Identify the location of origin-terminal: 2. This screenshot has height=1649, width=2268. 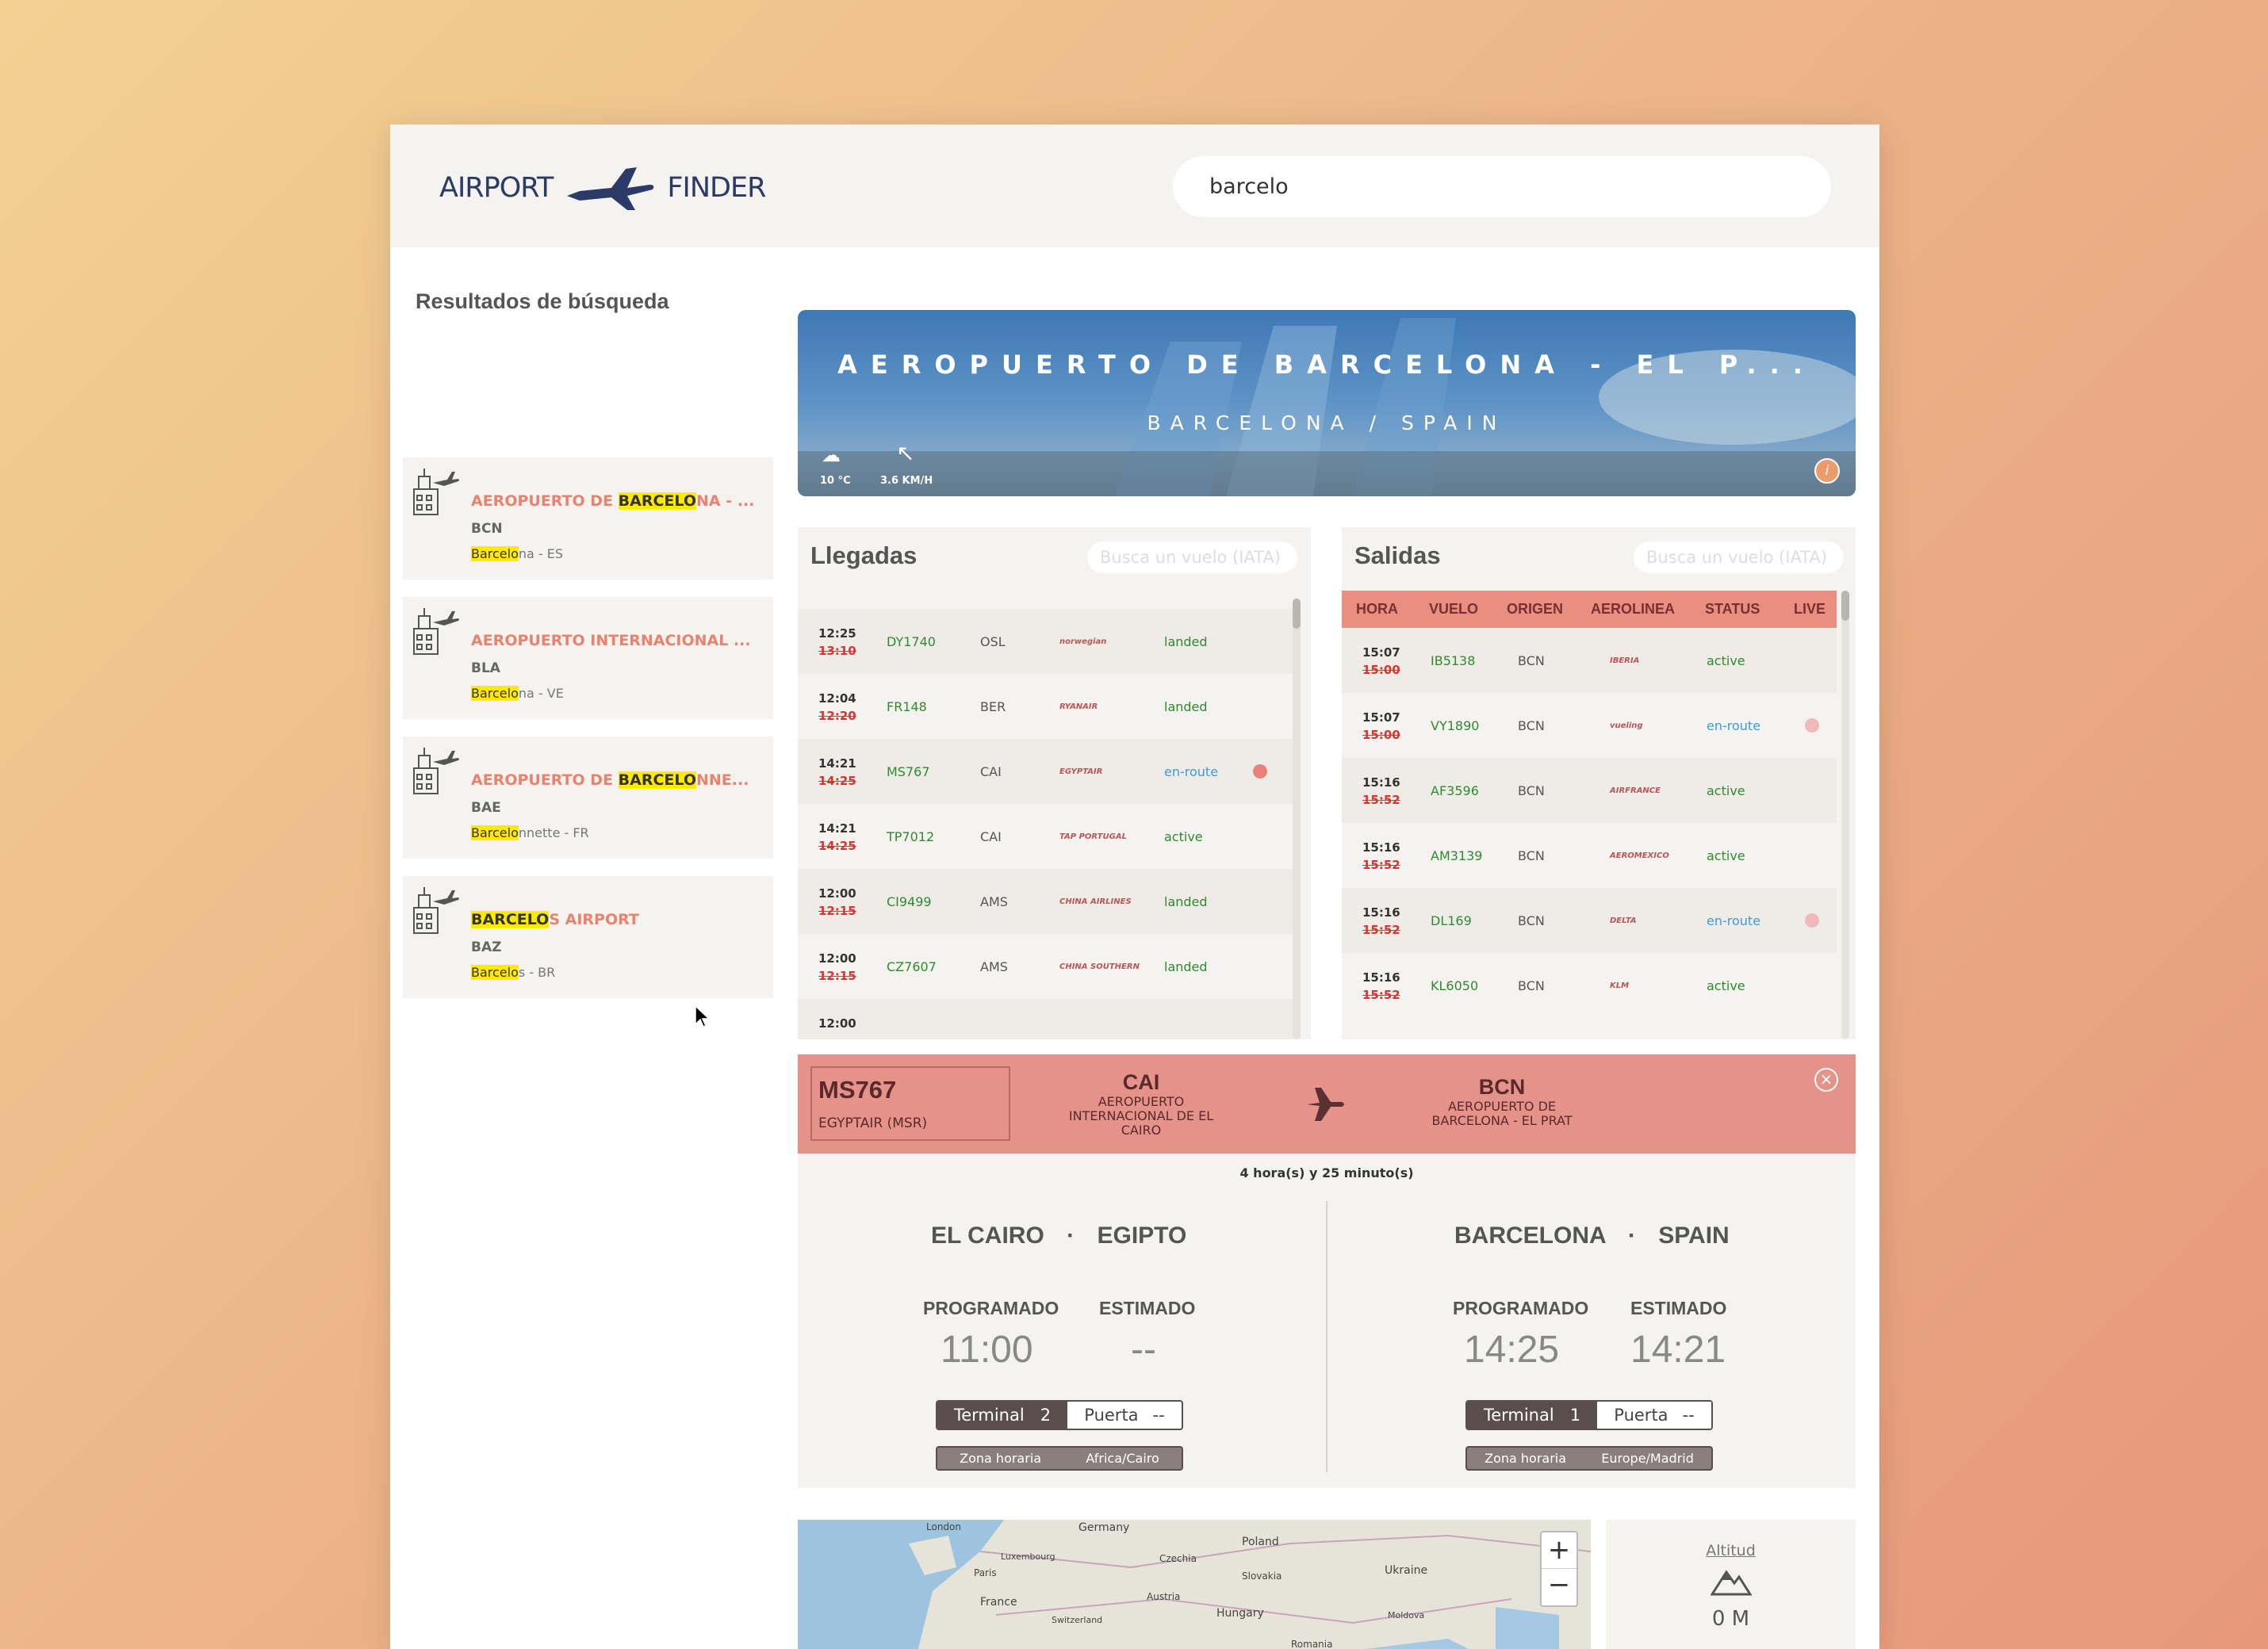
(1046, 1415).